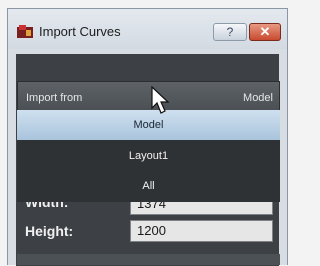 The height and width of the screenshot is (266, 320). Describe the element at coordinates (201, 231) in the screenshot. I see `height-input: 1200` at that location.